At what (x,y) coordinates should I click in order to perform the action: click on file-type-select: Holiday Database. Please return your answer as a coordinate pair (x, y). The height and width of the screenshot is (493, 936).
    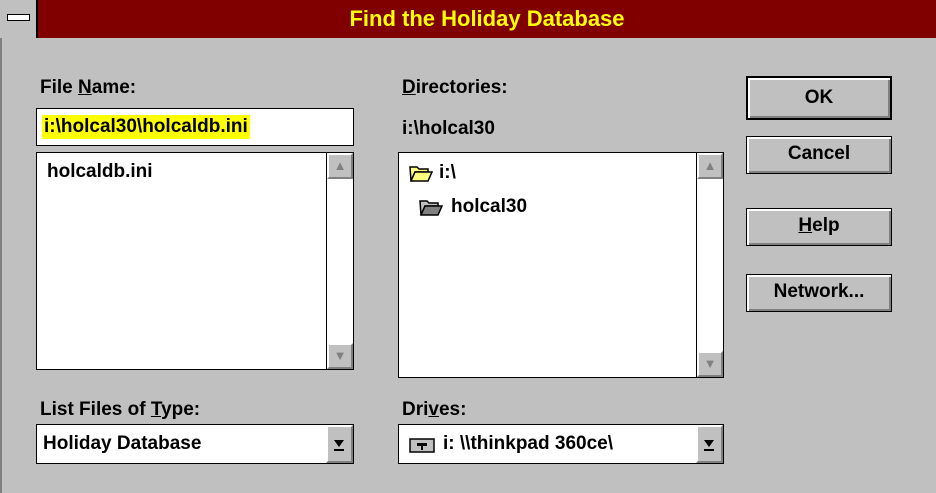
    Looking at the image, I should click on (195, 444).